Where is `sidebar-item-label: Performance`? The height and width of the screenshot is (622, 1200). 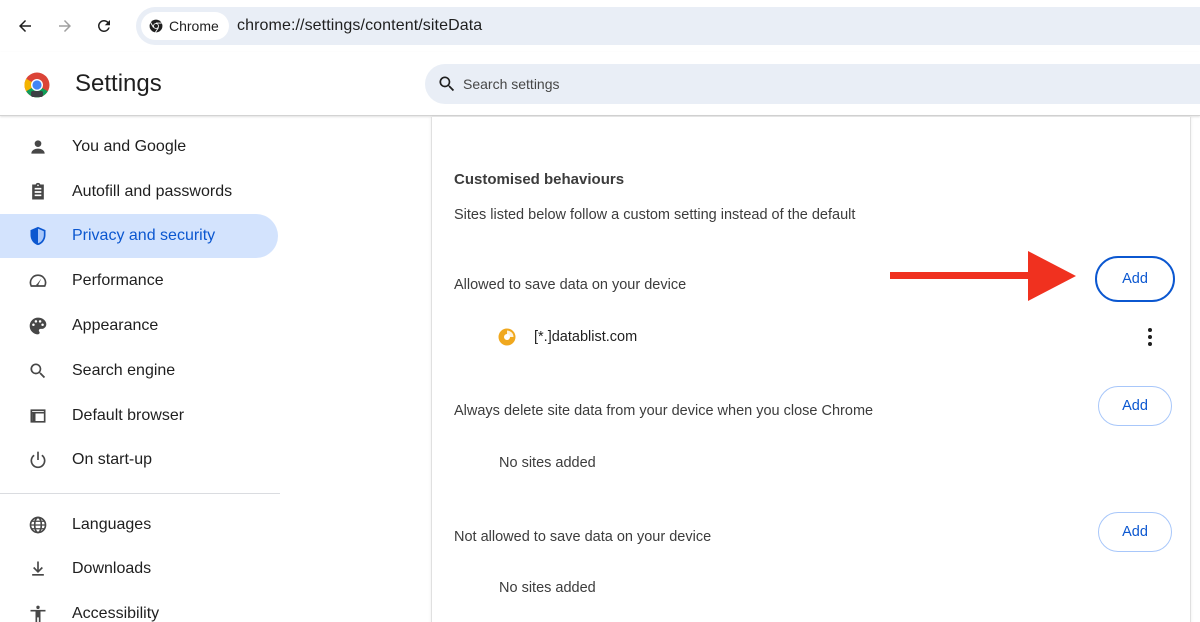 sidebar-item-label: Performance is located at coordinates (118, 280).